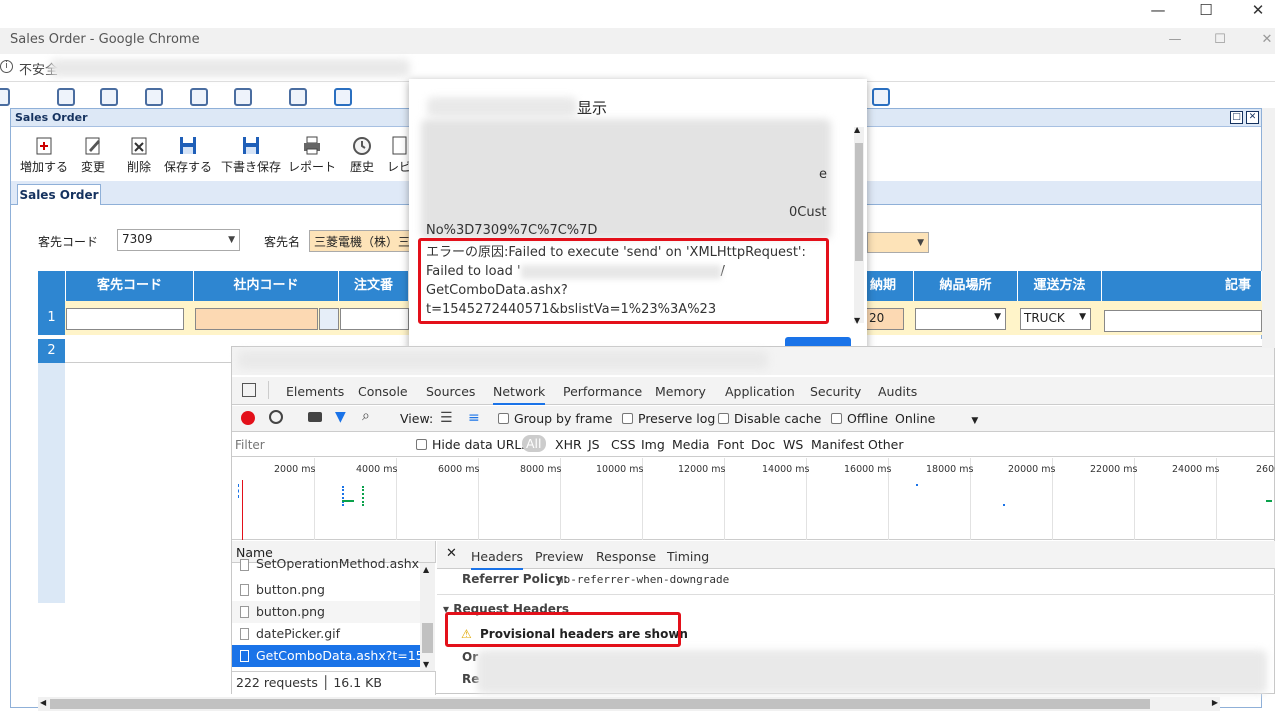 This screenshot has width=1275, height=717. What do you see at coordinates (1158, 11) in the screenshot?
I see `minimize-button: —` at bounding box center [1158, 11].